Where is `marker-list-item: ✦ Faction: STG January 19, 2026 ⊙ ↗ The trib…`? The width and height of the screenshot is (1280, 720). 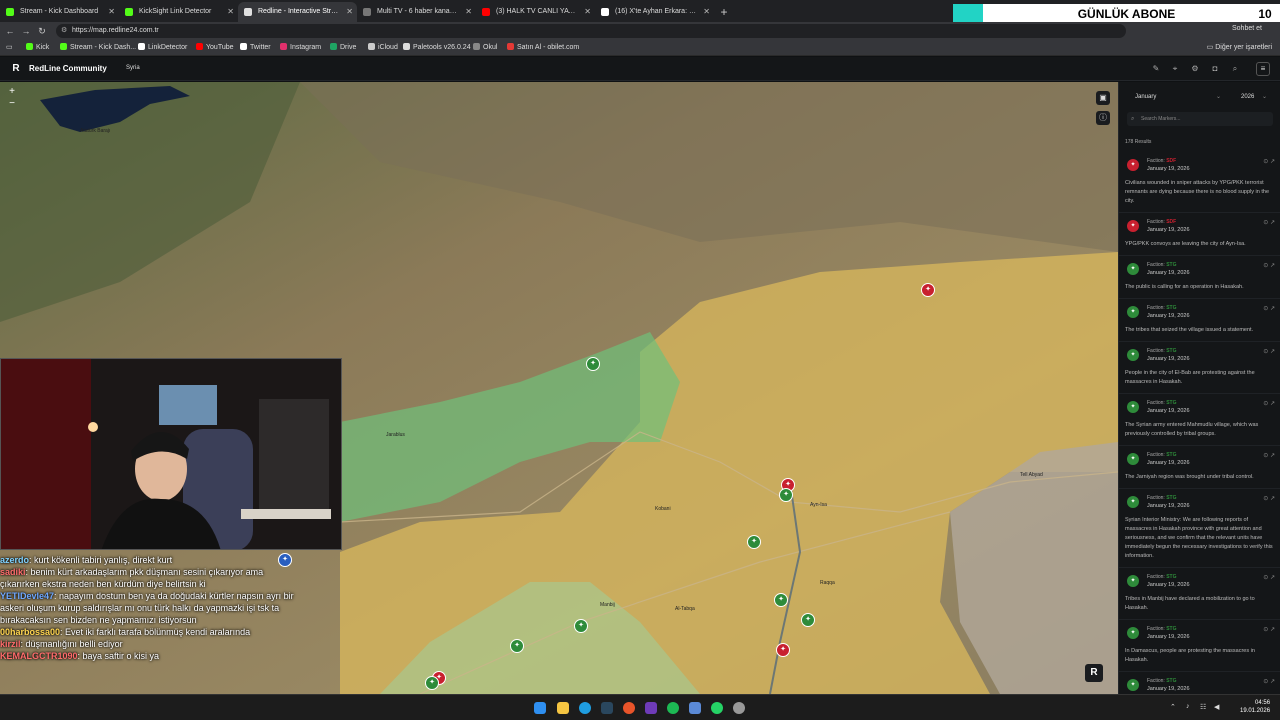 marker-list-item: ✦ Faction: STG January 19, 2026 ⊙ ↗ The trib… is located at coordinates (1199, 320).